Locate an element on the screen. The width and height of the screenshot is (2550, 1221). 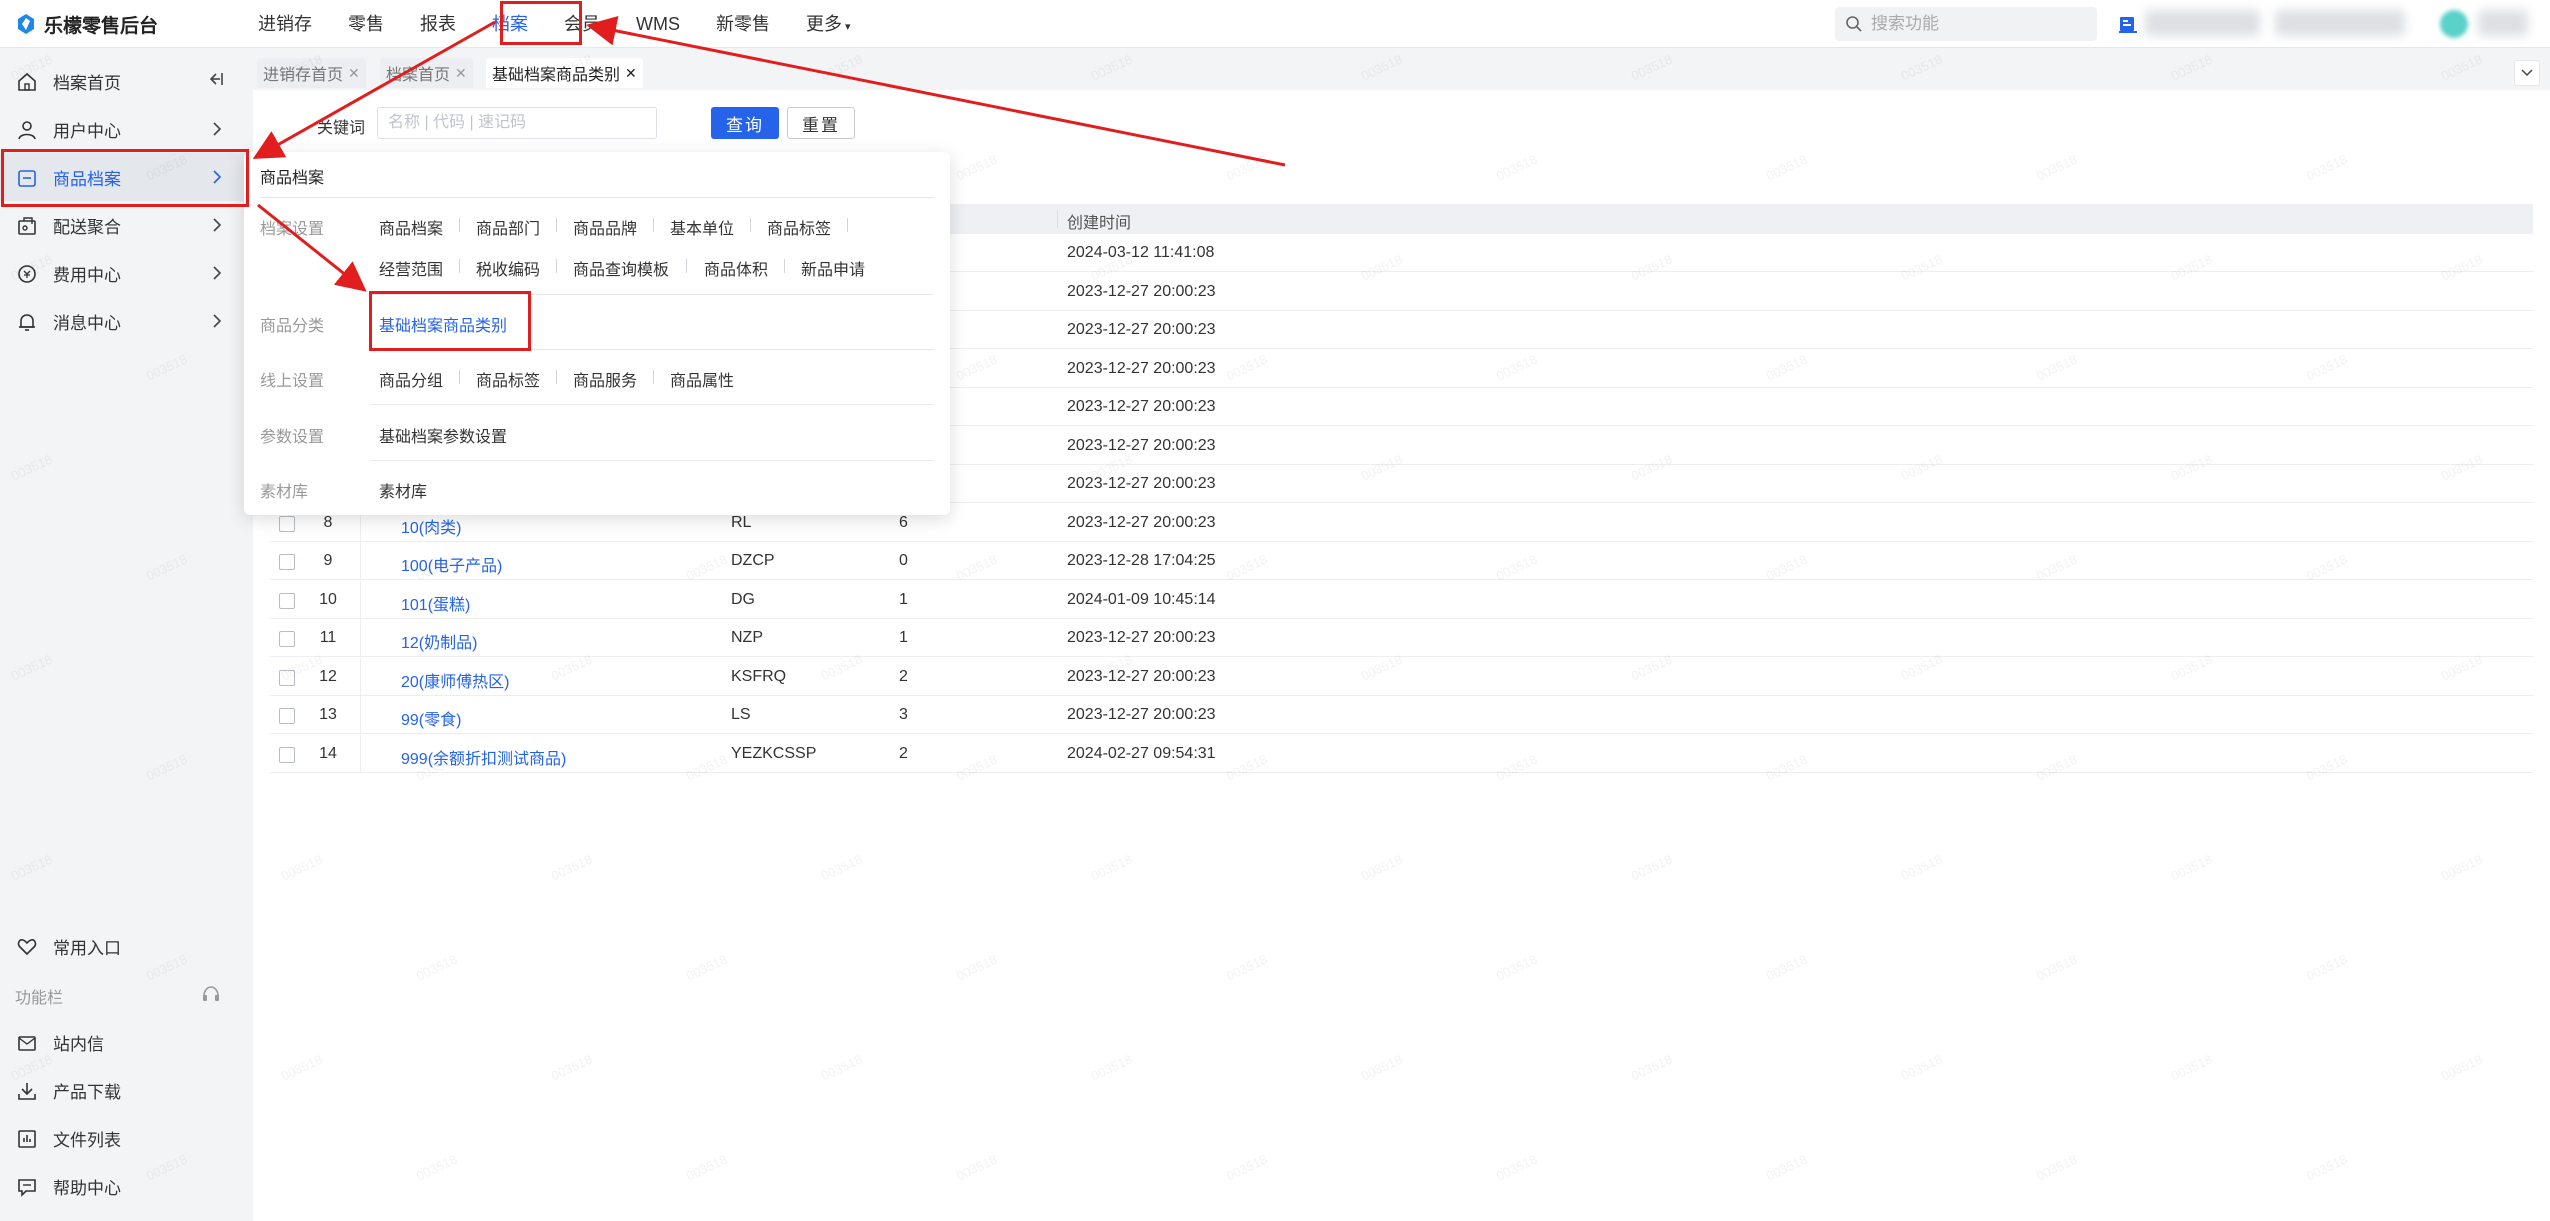
menu-link-product-volume: 商品体积 is located at coordinates (736, 268).